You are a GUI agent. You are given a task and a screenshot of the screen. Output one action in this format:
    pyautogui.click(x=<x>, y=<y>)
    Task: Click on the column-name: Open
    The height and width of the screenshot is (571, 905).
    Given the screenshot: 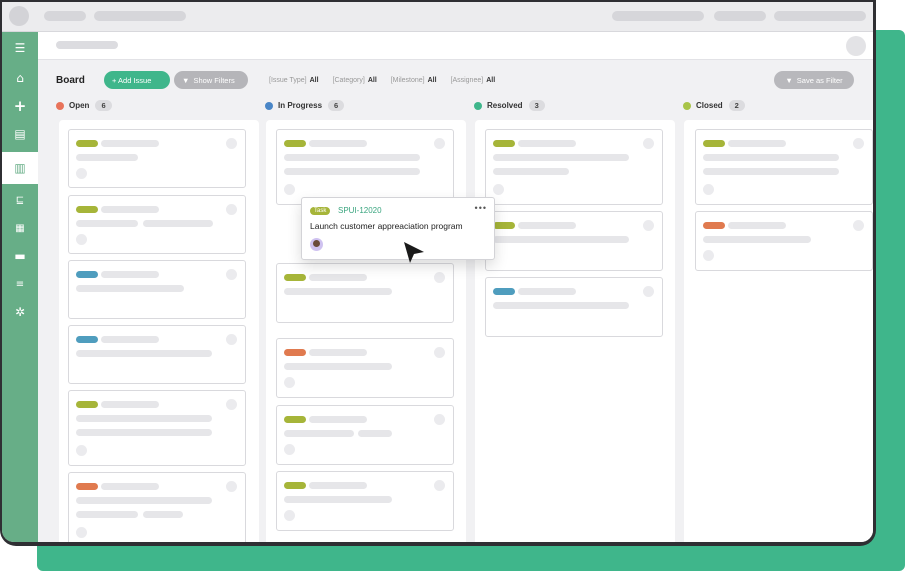 What is the action you would take?
    pyautogui.click(x=79, y=105)
    